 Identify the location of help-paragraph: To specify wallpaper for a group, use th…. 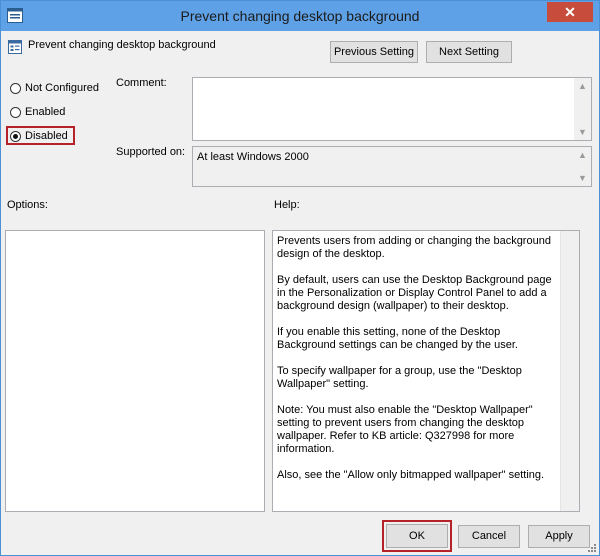
(399, 377).